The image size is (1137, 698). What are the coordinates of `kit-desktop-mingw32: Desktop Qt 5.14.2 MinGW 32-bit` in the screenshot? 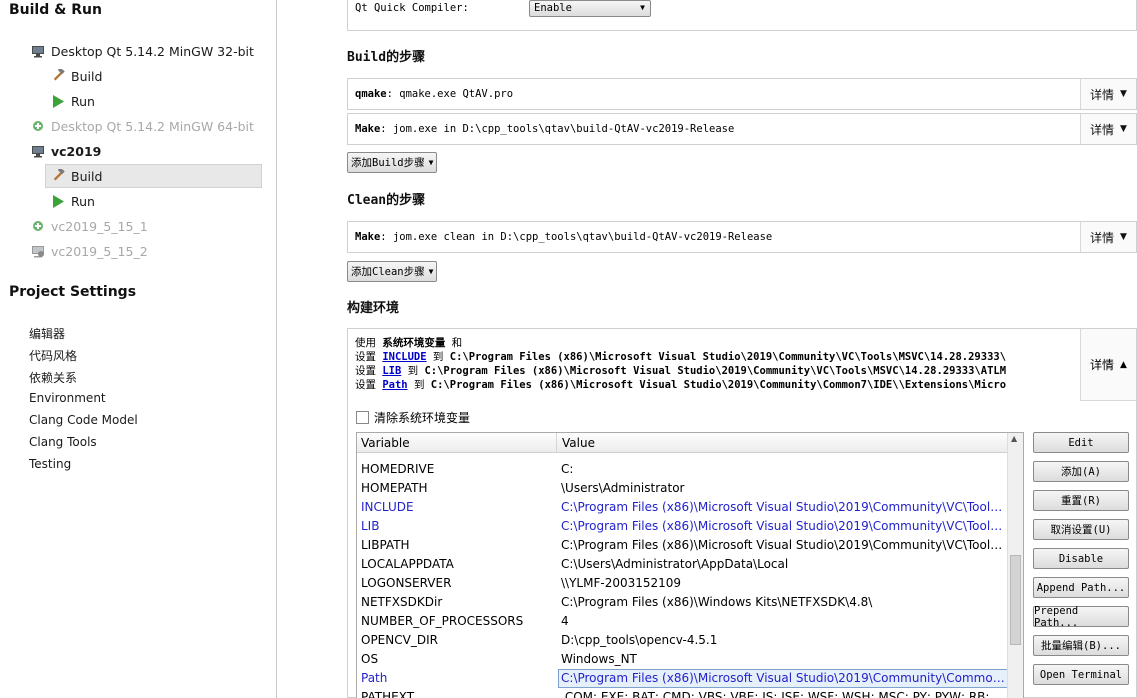 It's located at (142, 51).